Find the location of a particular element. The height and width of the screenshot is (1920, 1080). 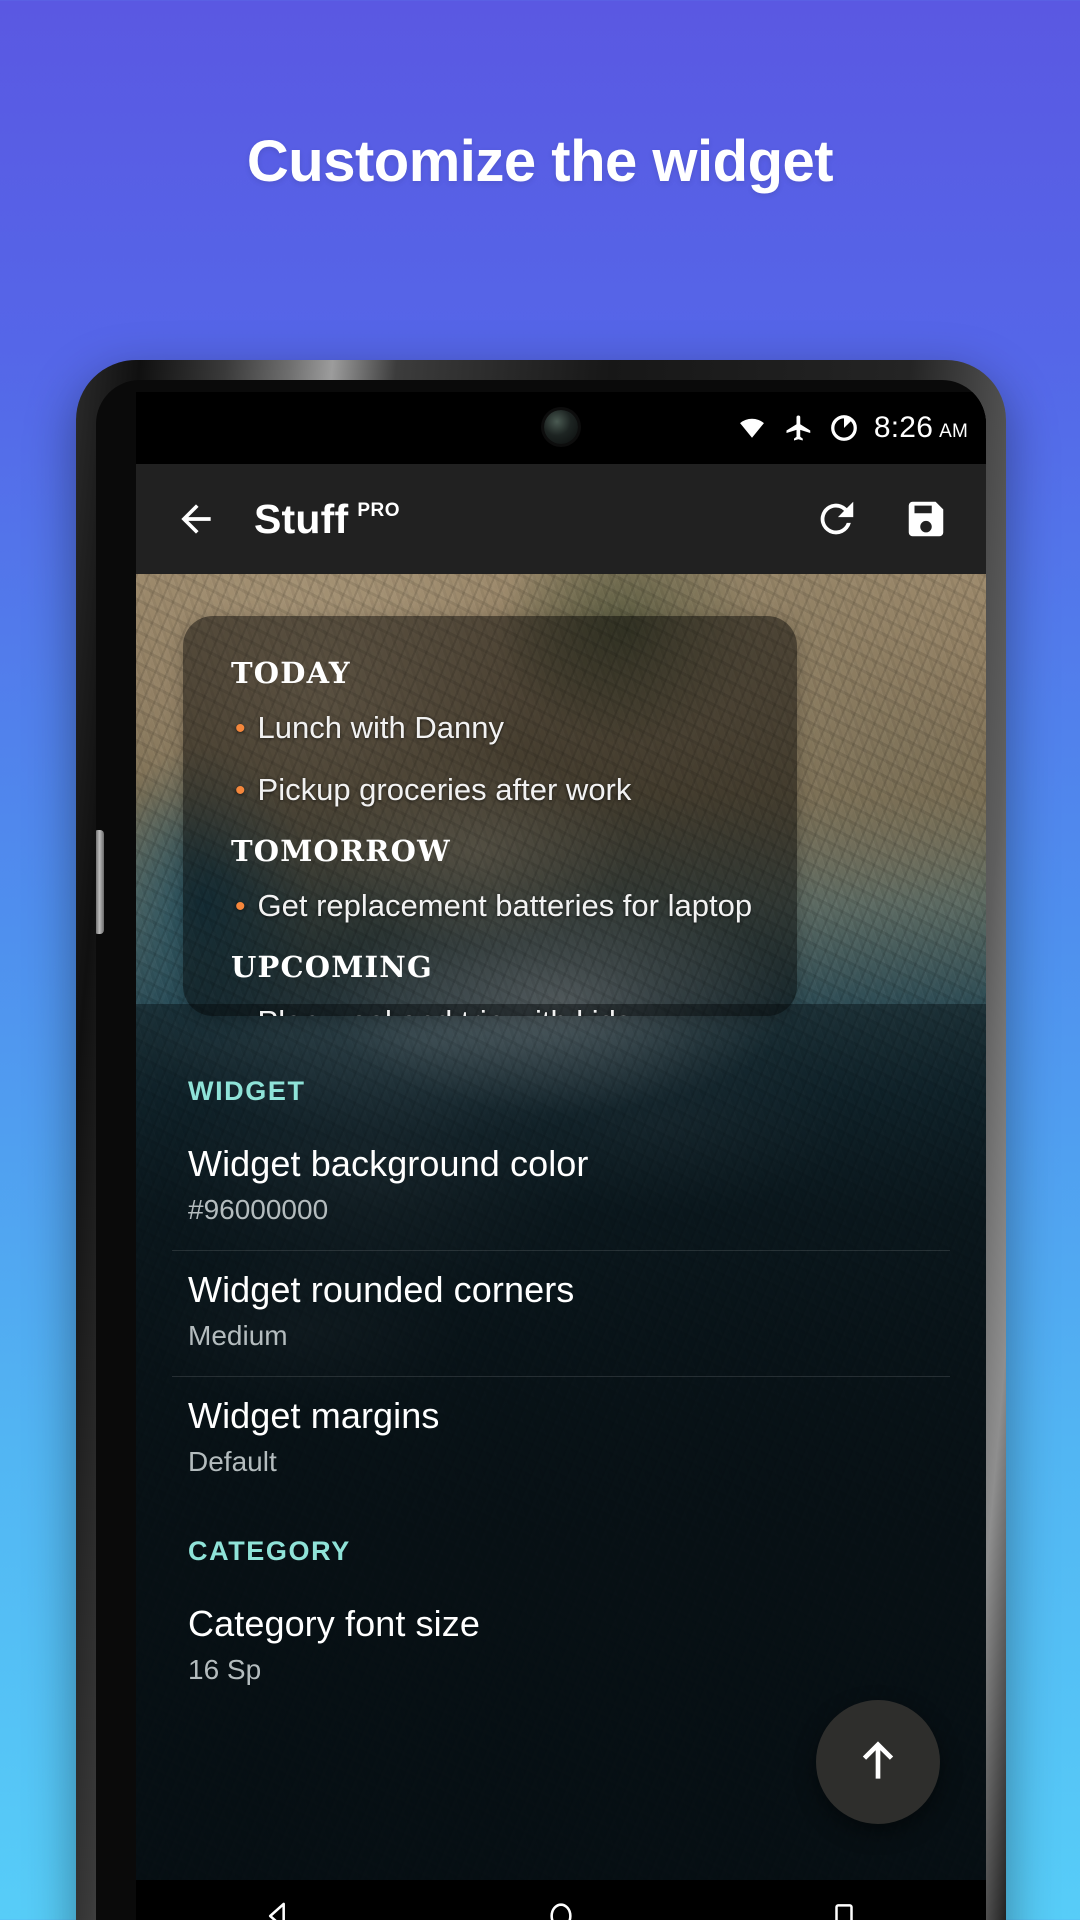

refresh-icon is located at coordinates (836, 519).